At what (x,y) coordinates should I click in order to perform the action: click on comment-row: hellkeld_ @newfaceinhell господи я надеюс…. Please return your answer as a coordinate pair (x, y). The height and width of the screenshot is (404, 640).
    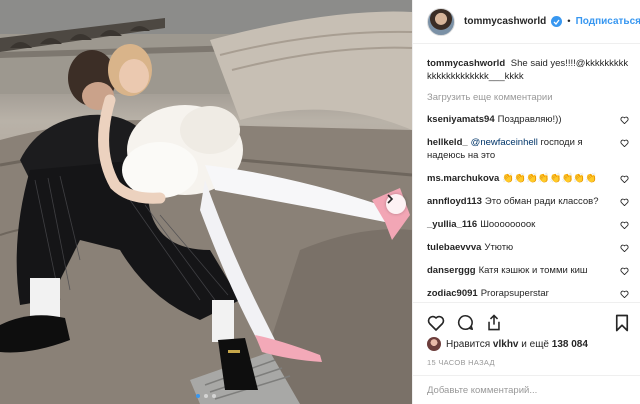
    Looking at the image, I should click on (528, 149).